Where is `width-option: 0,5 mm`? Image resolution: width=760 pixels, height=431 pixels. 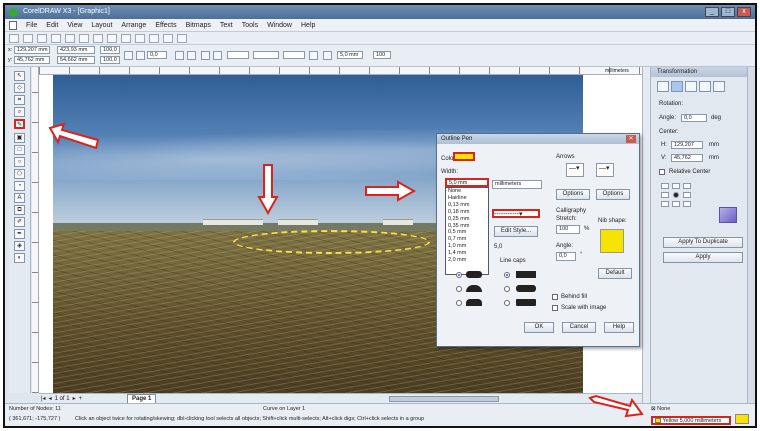
width-option: 0,5 mm is located at coordinates (468, 232).